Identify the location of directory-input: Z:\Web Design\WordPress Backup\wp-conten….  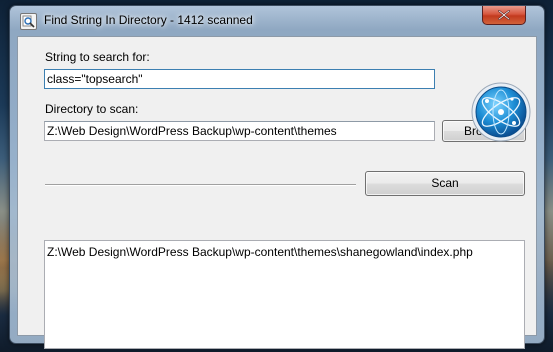
(239, 131).